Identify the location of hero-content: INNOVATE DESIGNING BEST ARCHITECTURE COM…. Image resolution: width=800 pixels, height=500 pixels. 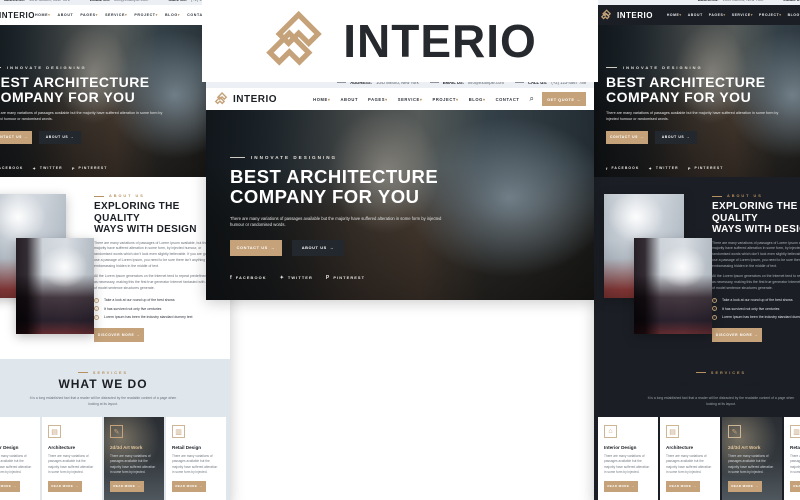
(115, 98).